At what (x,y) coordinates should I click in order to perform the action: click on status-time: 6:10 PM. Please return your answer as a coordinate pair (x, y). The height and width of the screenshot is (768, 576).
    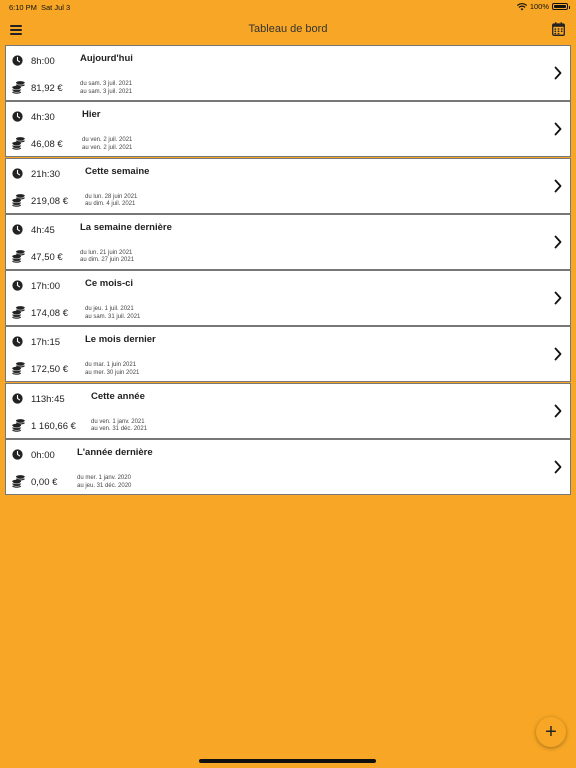
    Looking at the image, I should click on (23, 7).